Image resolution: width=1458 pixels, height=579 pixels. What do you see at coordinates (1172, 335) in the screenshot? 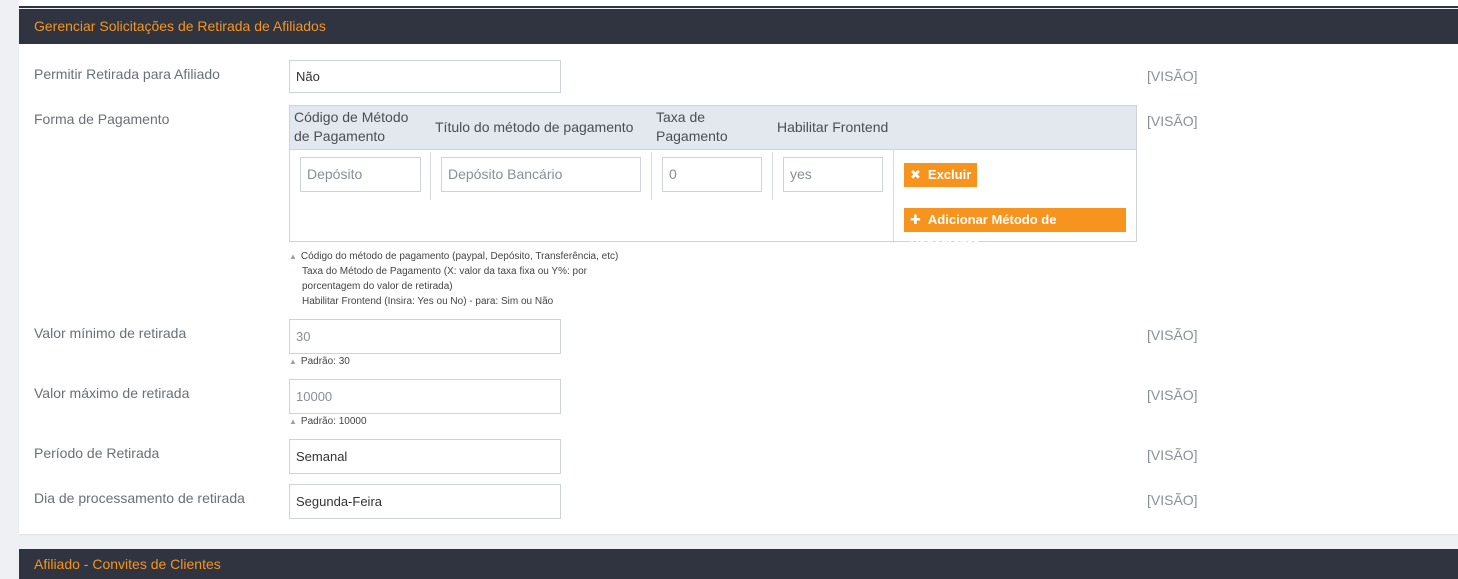
I see `min-withdrawal-view-link: [VISÃO]` at bounding box center [1172, 335].